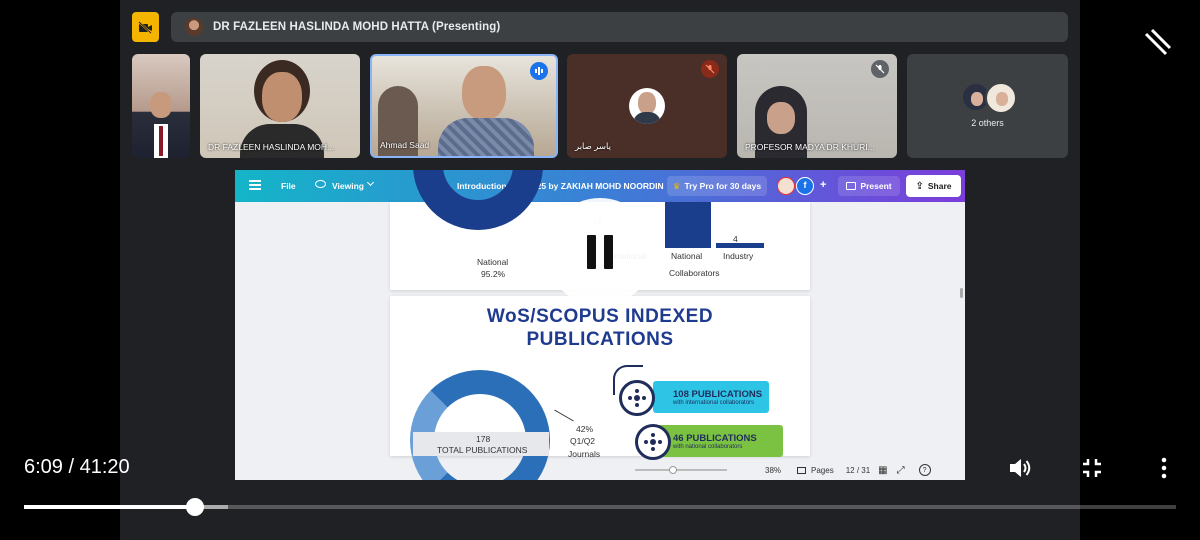 This screenshot has height=540, width=1200. What do you see at coordinates (924, 470) in the screenshot?
I see `help-button: ?` at bounding box center [924, 470].